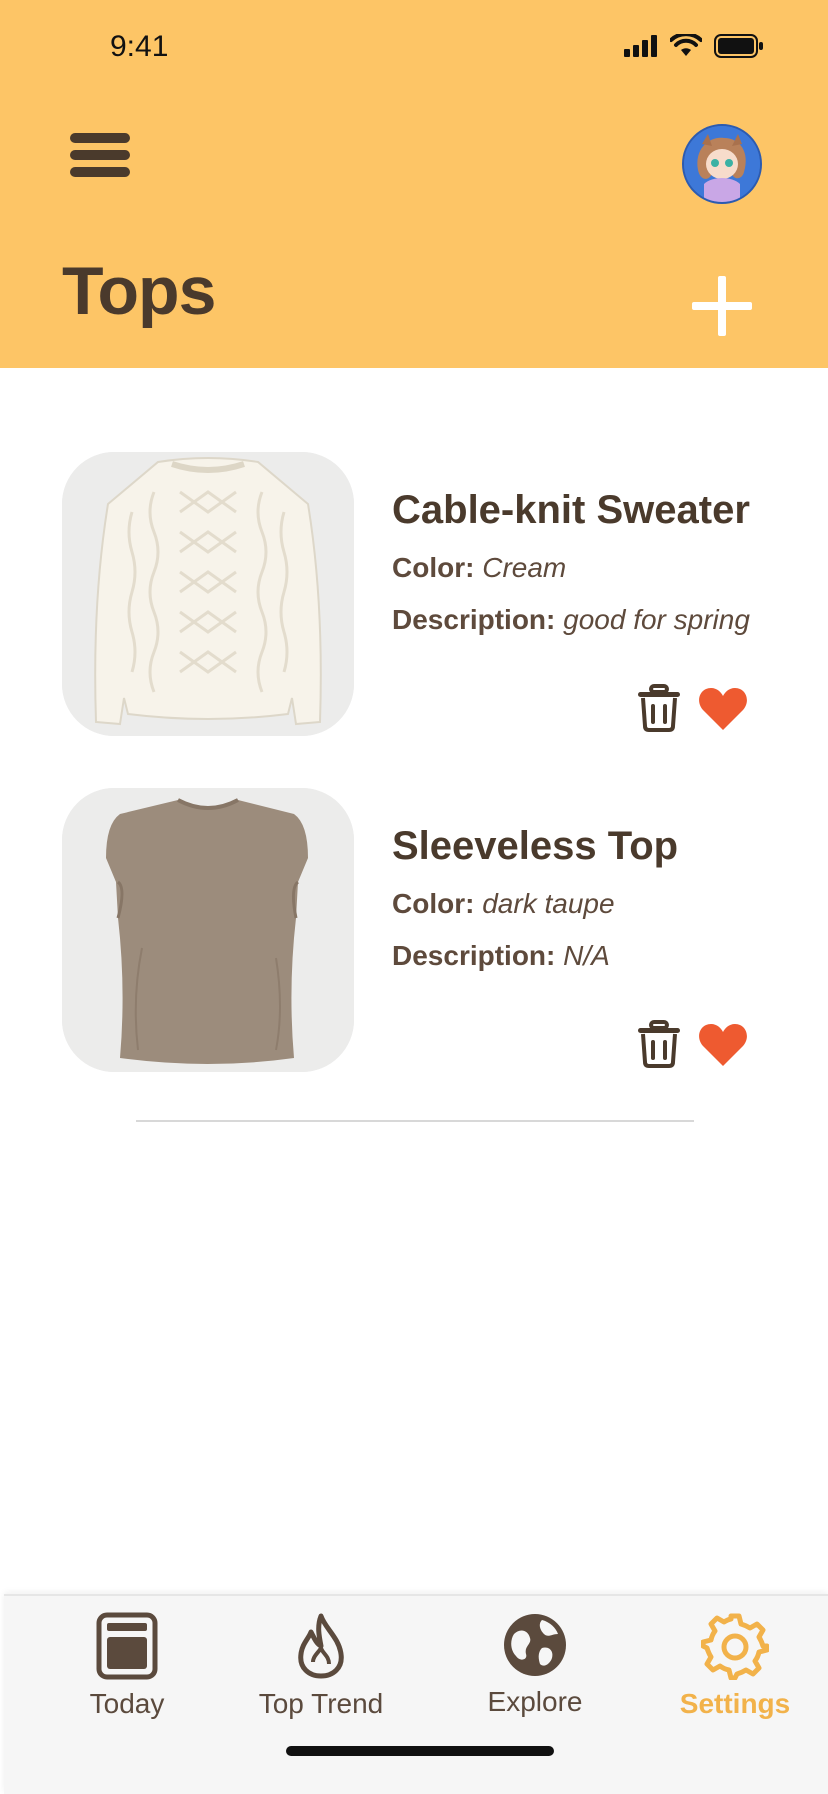 The height and width of the screenshot is (1794, 828). What do you see at coordinates (586, 955) in the screenshot?
I see `description-value: N/A` at bounding box center [586, 955].